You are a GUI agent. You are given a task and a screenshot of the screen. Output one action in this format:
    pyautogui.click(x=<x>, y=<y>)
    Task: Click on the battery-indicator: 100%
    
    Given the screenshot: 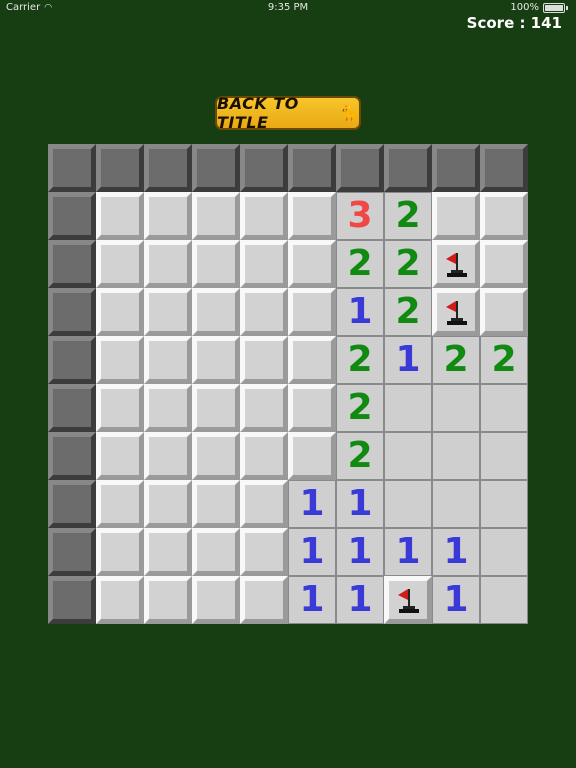 What is the action you would take?
    pyautogui.click(x=539, y=7)
    